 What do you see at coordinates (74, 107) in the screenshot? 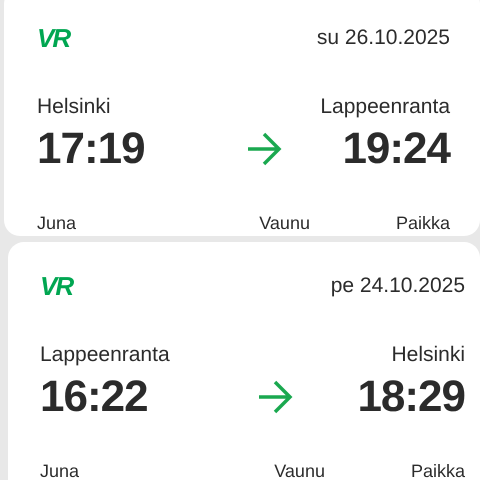
I see `departure-station: Helsinki` at bounding box center [74, 107].